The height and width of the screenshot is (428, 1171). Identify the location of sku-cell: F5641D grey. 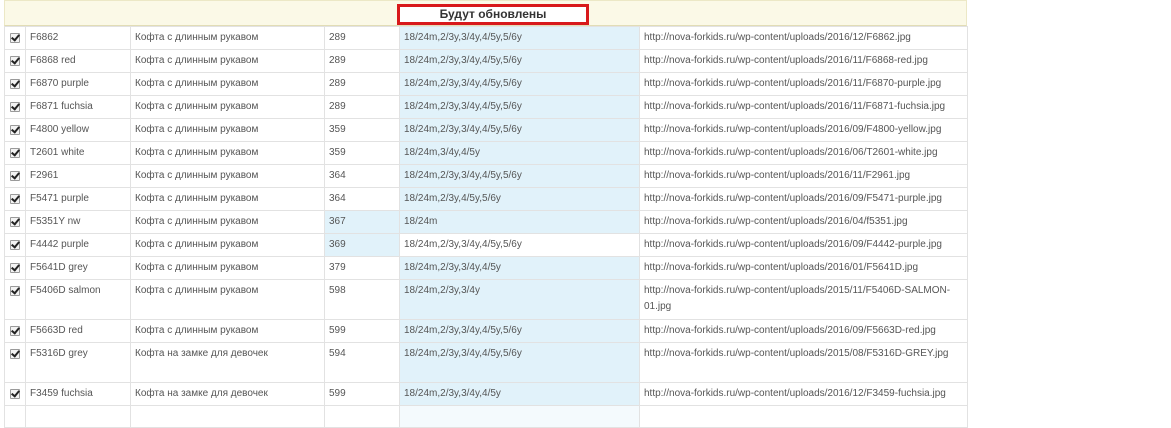
(78, 268).